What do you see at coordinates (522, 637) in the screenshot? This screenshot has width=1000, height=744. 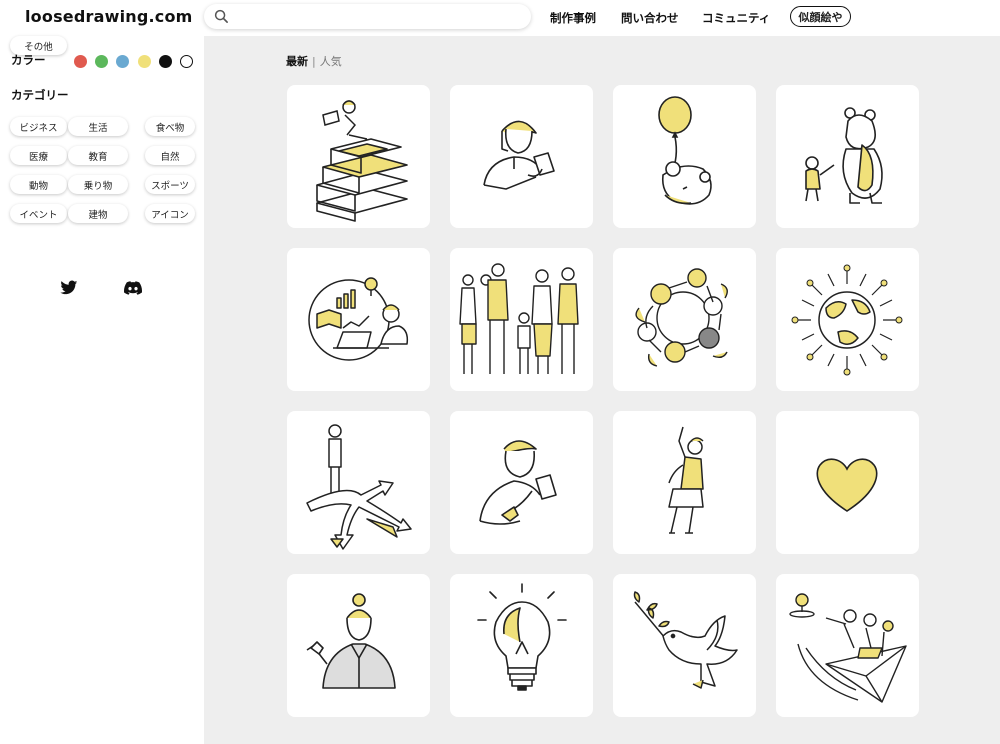 I see `light-bulb-illustration` at bounding box center [522, 637].